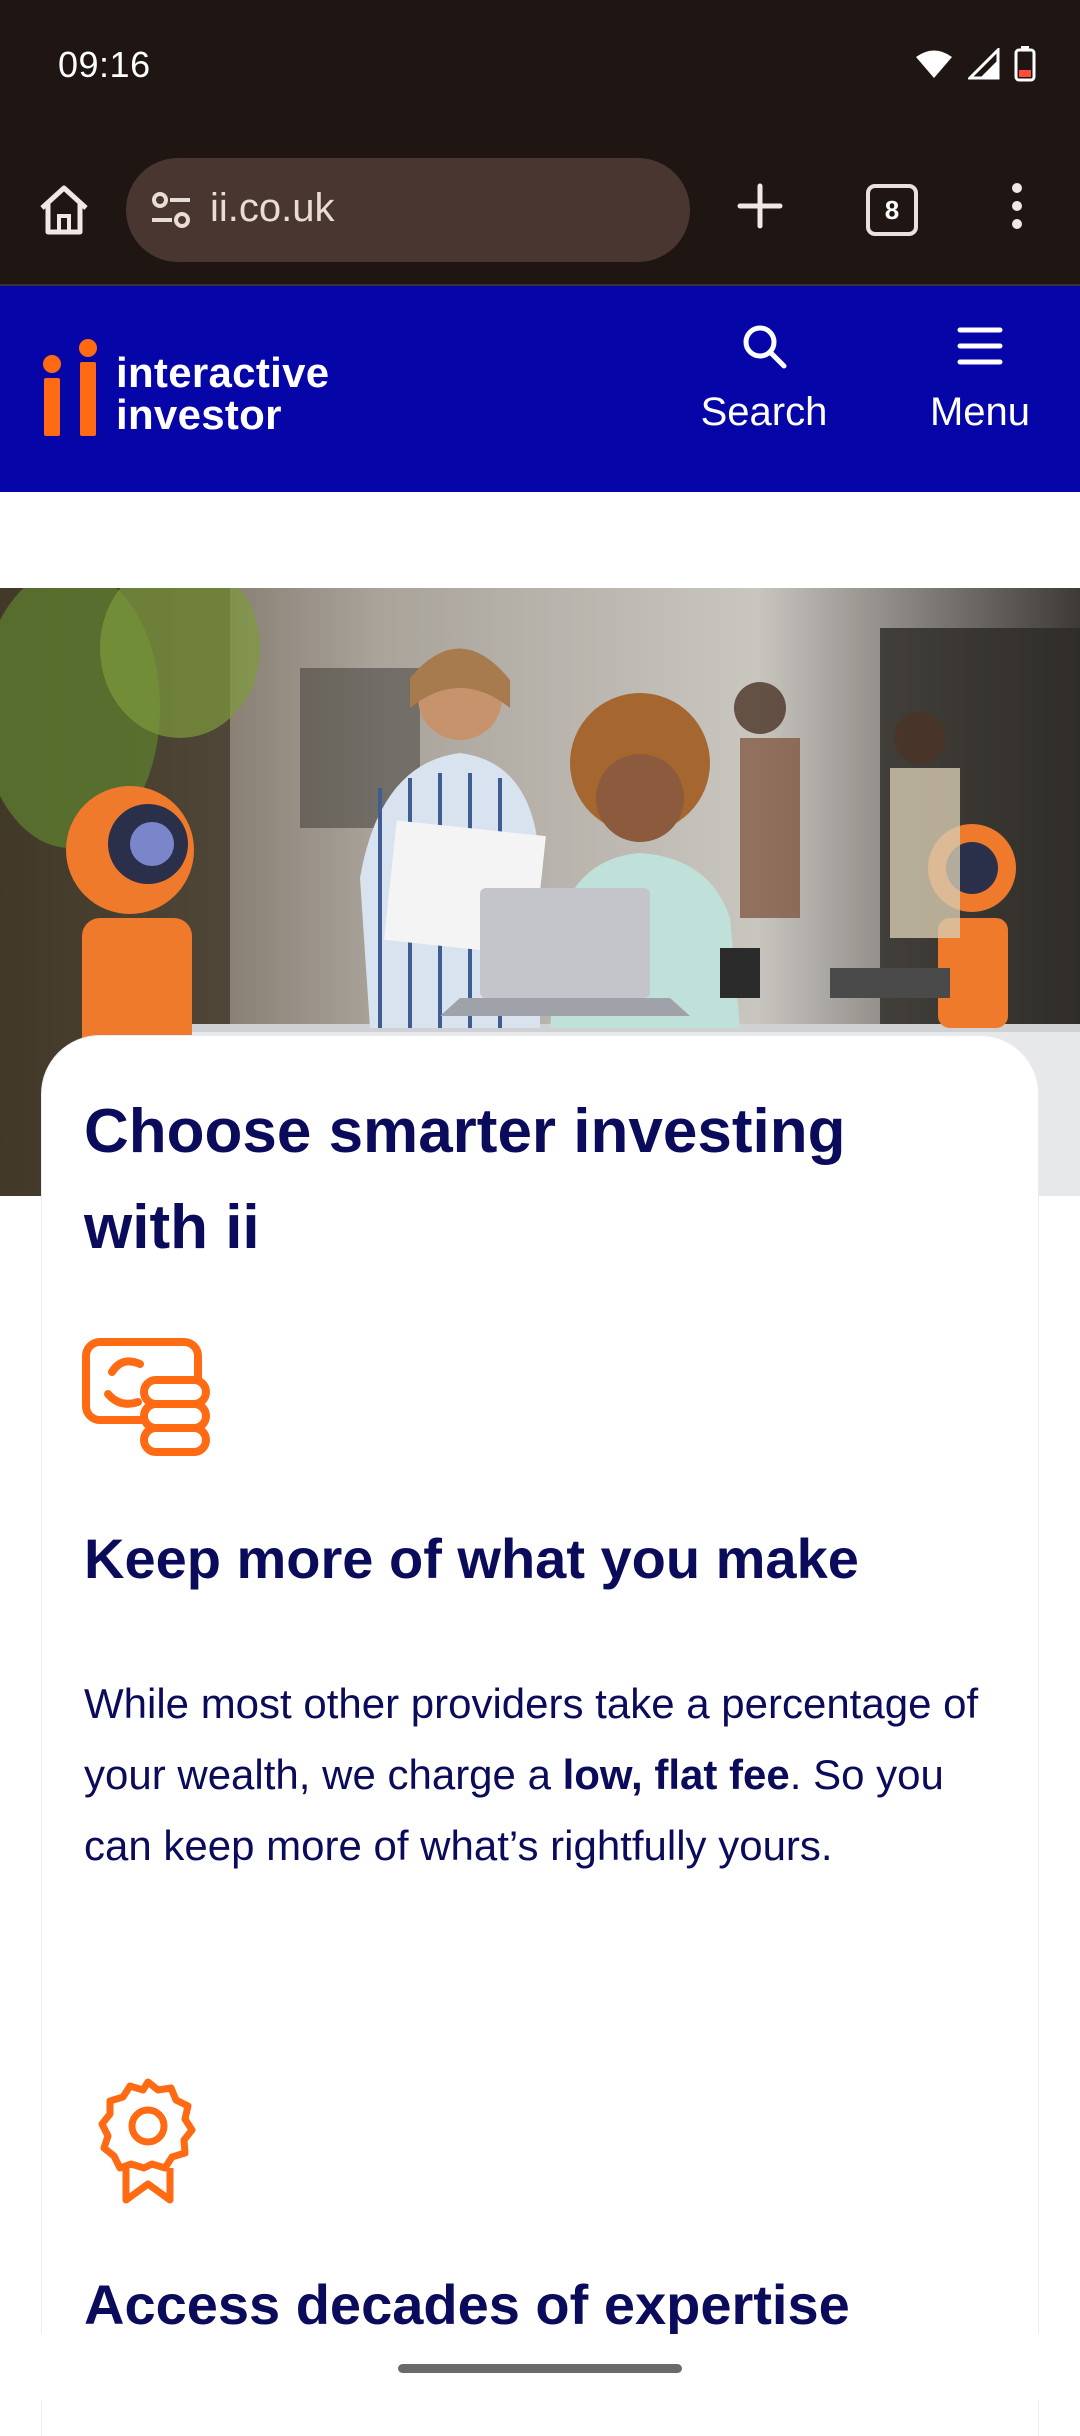 The height and width of the screenshot is (2436, 1080). What do you see at coordinates (408, 210) in the screenshot?
I see `address-bar: ii.co.uk` at bounding box center [408, 210].